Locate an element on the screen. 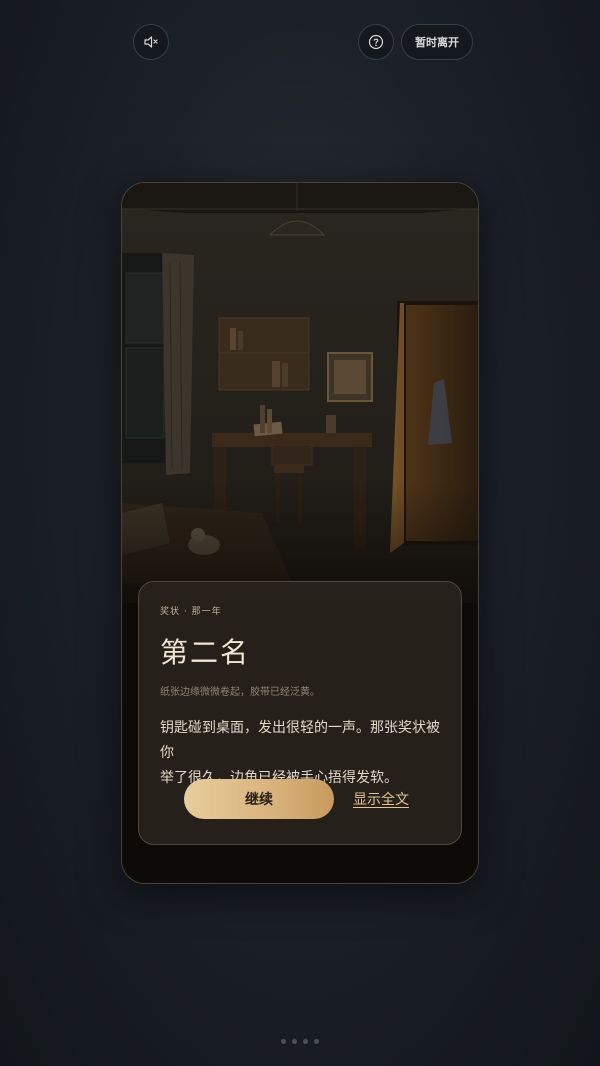 This screenshot has height=1066, width=600. show-full-text-link: 显示全文 is located at coordinates (381, 799).